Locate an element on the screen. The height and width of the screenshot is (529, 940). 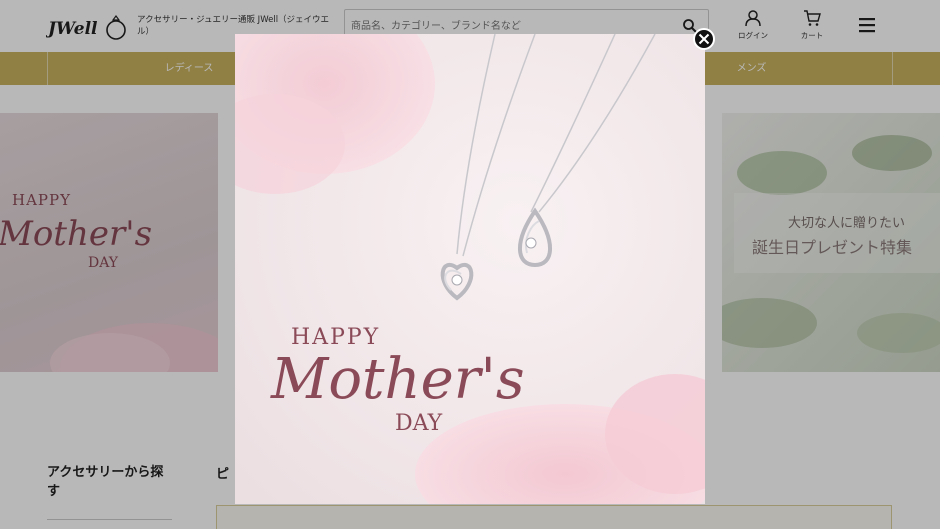
close-modal-button is located at coordinates (704, 39).